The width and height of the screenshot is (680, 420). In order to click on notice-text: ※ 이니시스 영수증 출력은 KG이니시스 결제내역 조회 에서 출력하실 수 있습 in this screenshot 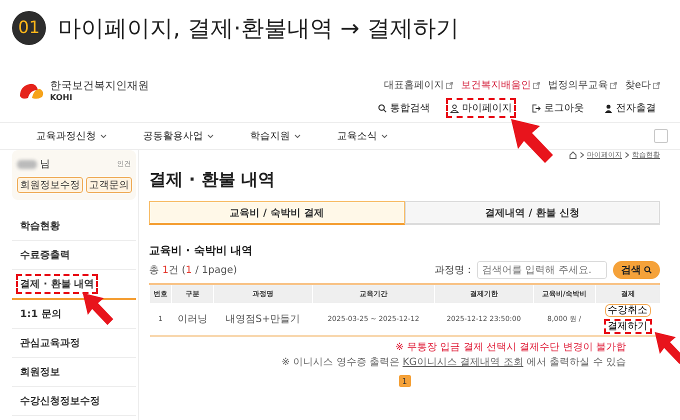, I will do `click(454, 362)`.